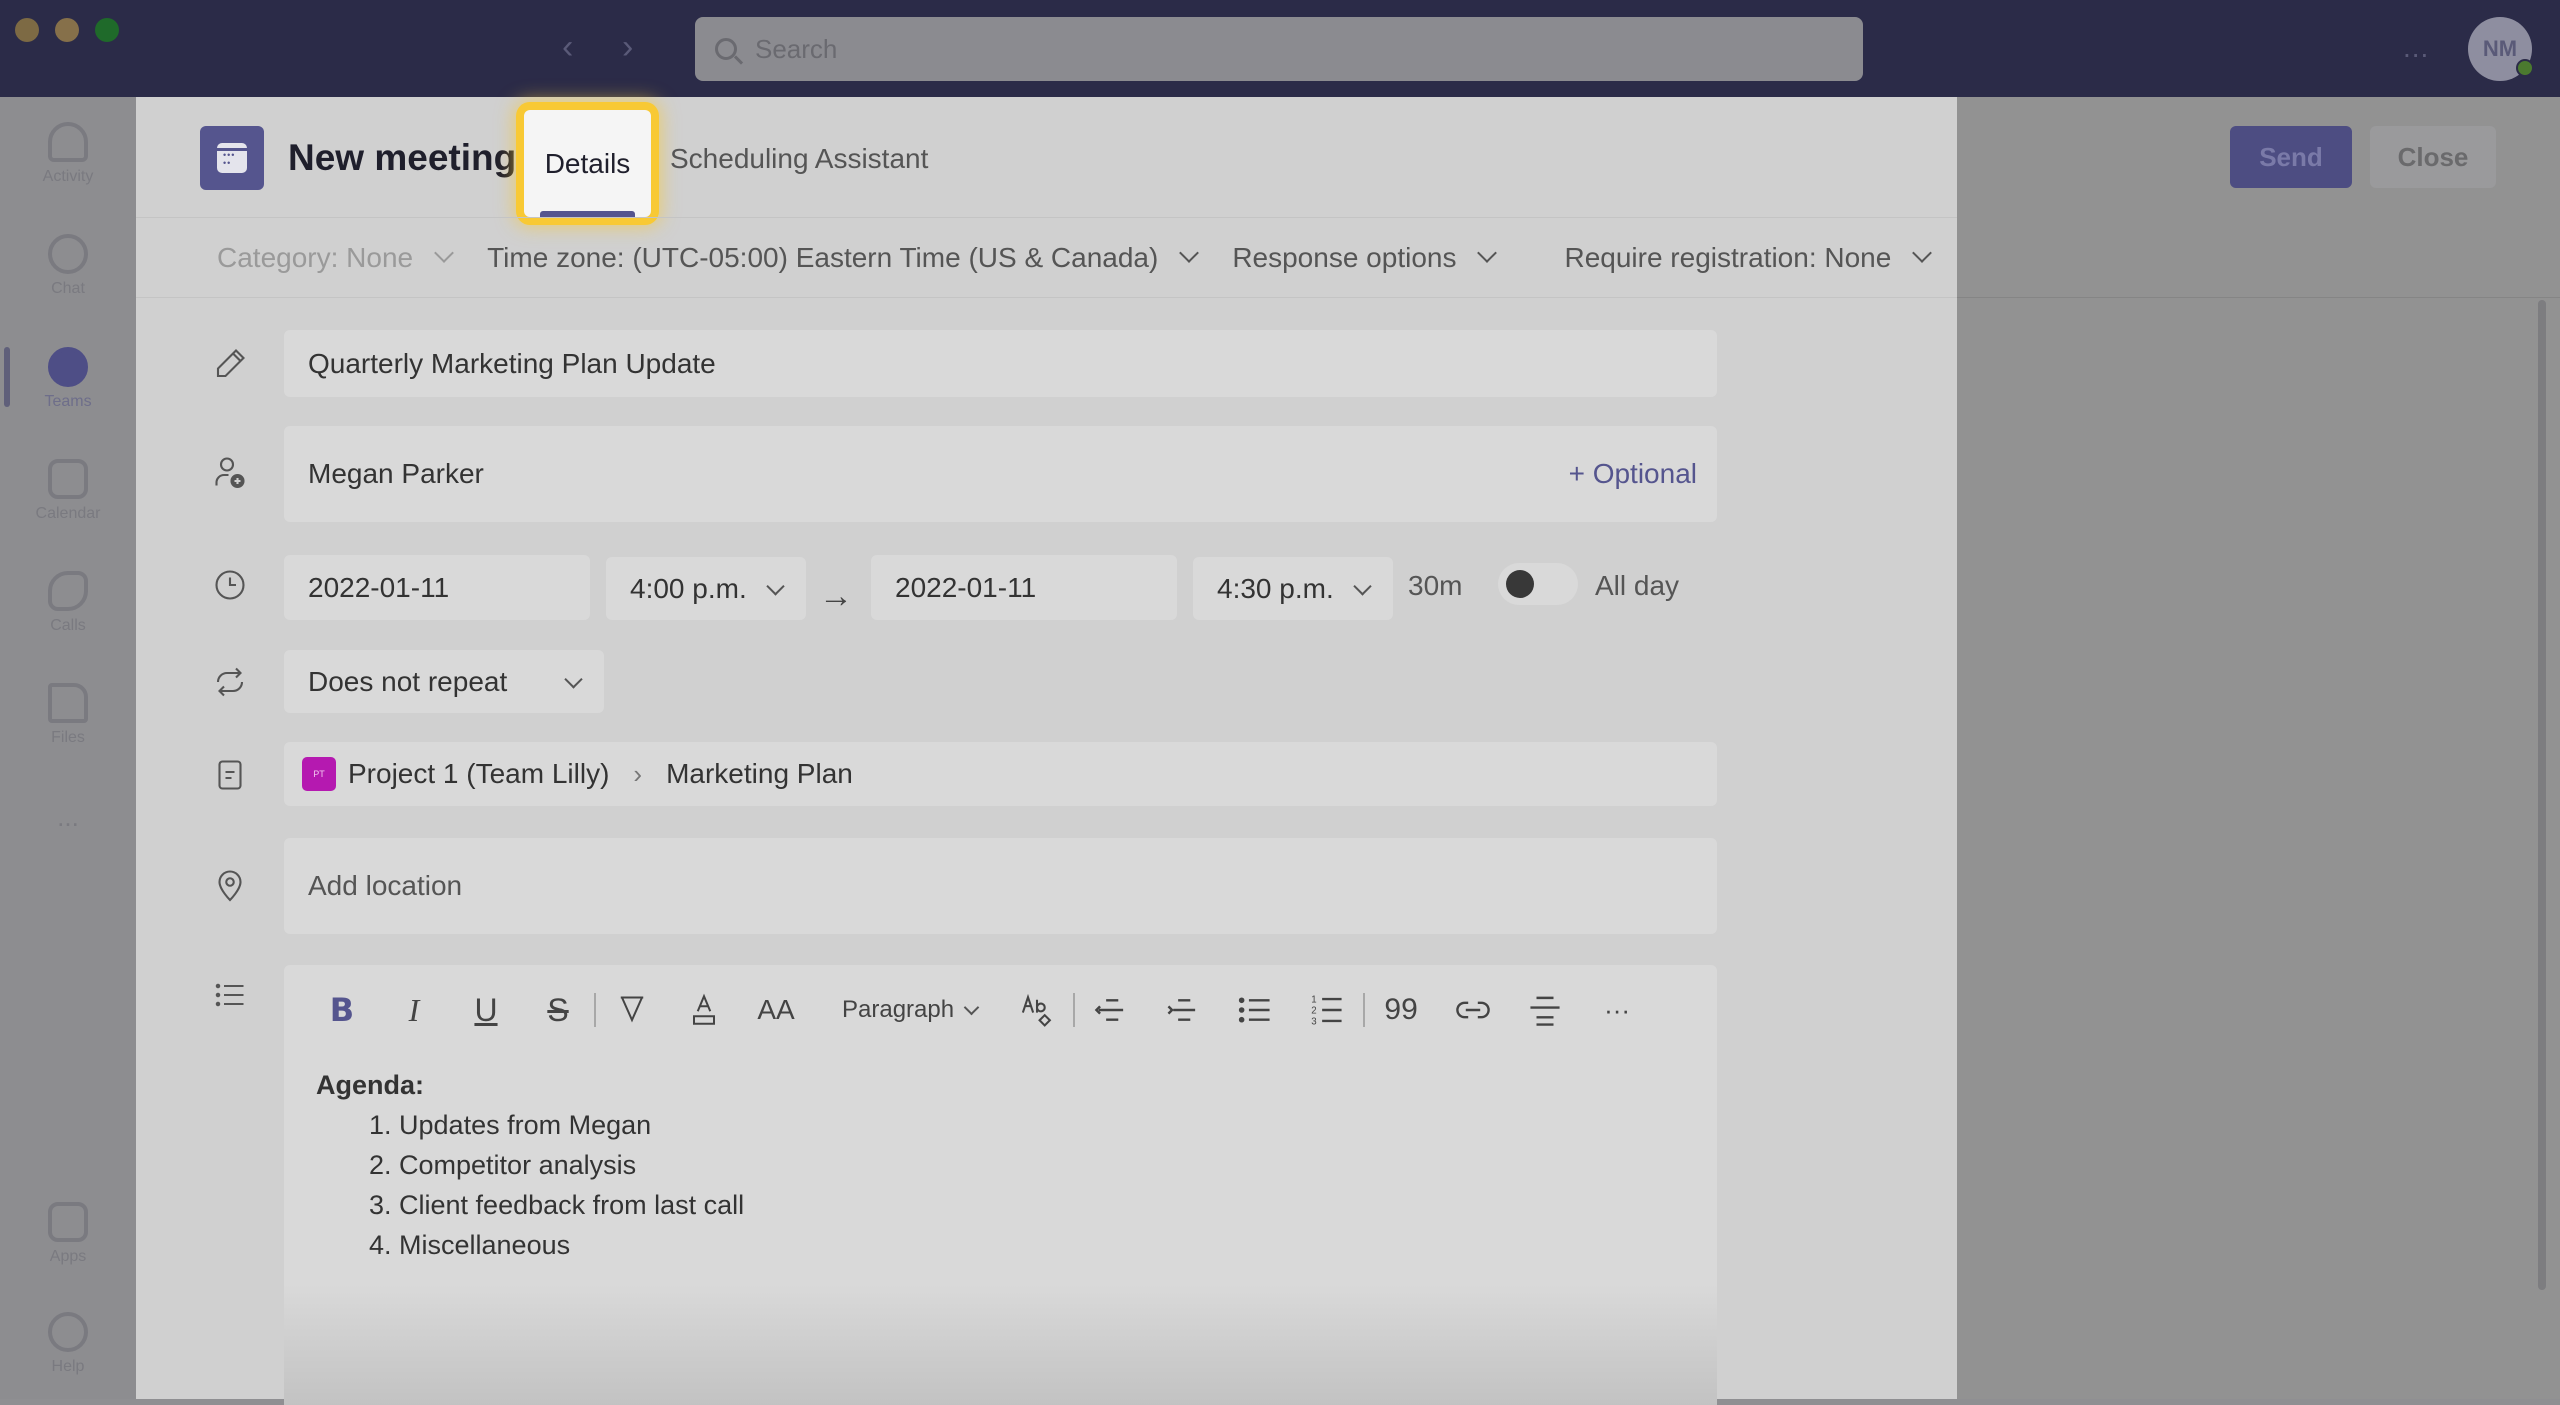 This screenshot has width=2560, height=1405. Describe the element at coordinates (557, 1205) in the screenshot. I see `agenda-item: 3. Client feedback from last call` at that location.